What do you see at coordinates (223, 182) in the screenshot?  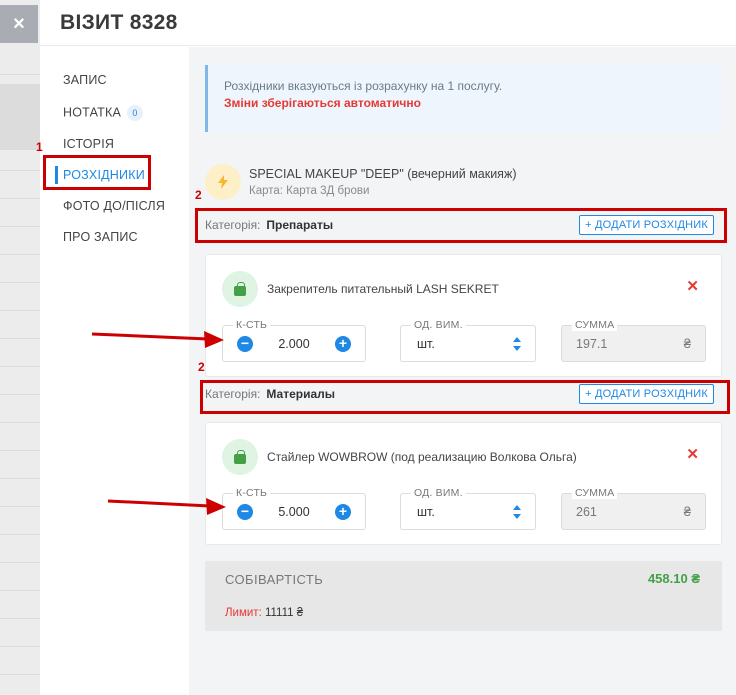 I see `lightning-icon` at bounding box center [223, 182].